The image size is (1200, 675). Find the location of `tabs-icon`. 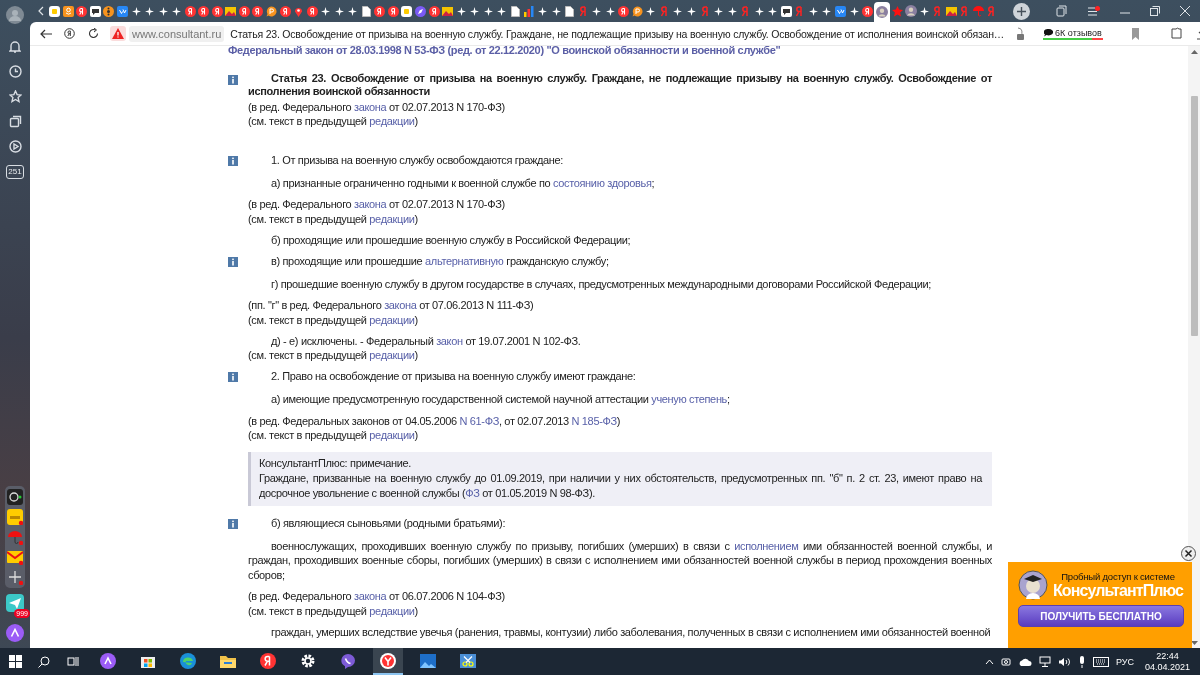

tabs-icon is located at coordinates (1061, 11).